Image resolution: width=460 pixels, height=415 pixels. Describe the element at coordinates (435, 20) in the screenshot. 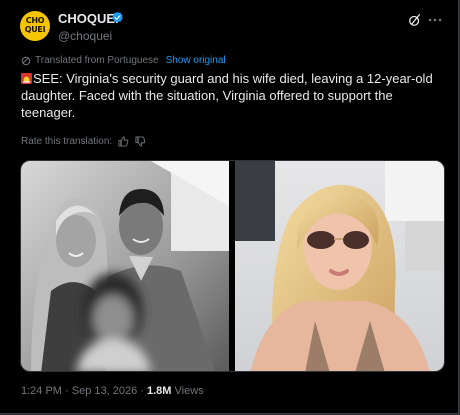

I see `more-options-icon` at that location.